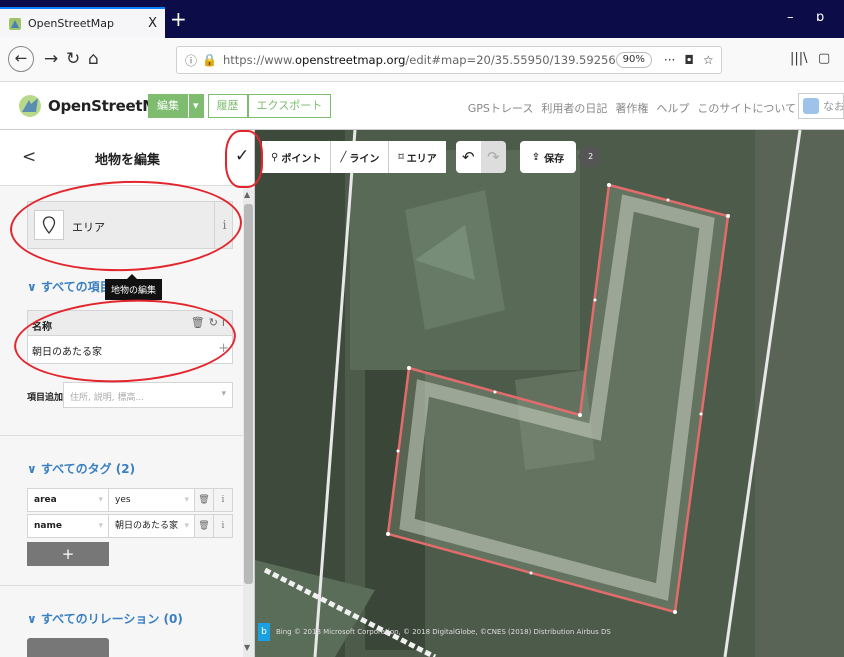 The image size is (844, 657). I want to click on bookmark-star-icon: ☆, so click(708, 60).